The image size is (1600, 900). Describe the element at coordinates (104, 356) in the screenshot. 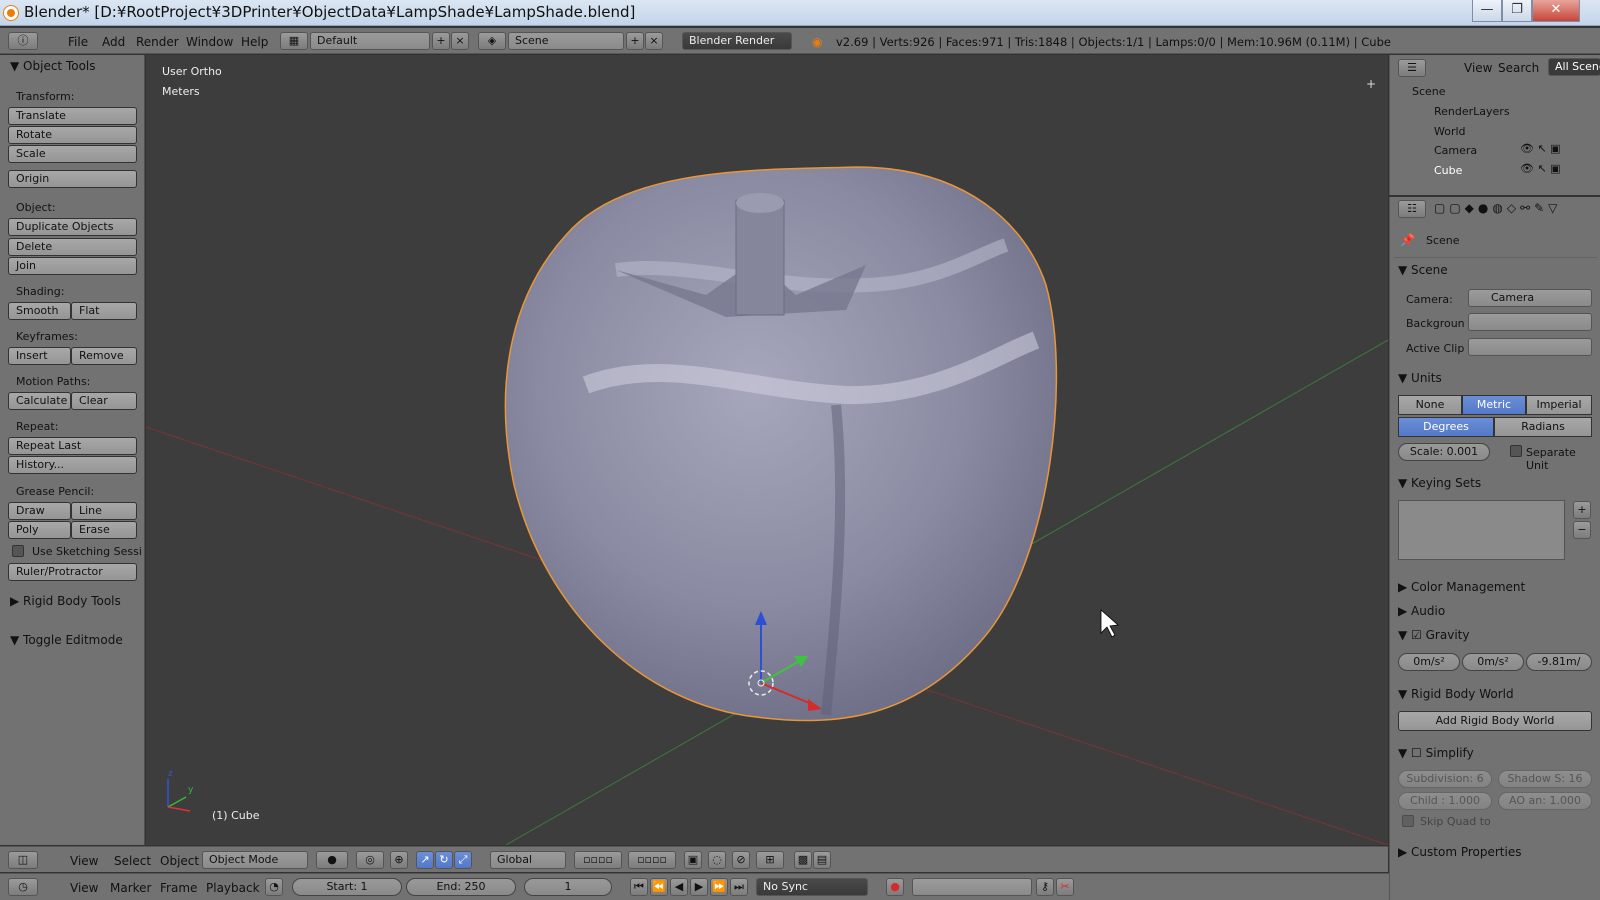

I see `remove-keyframe-button: Remove` at that location.